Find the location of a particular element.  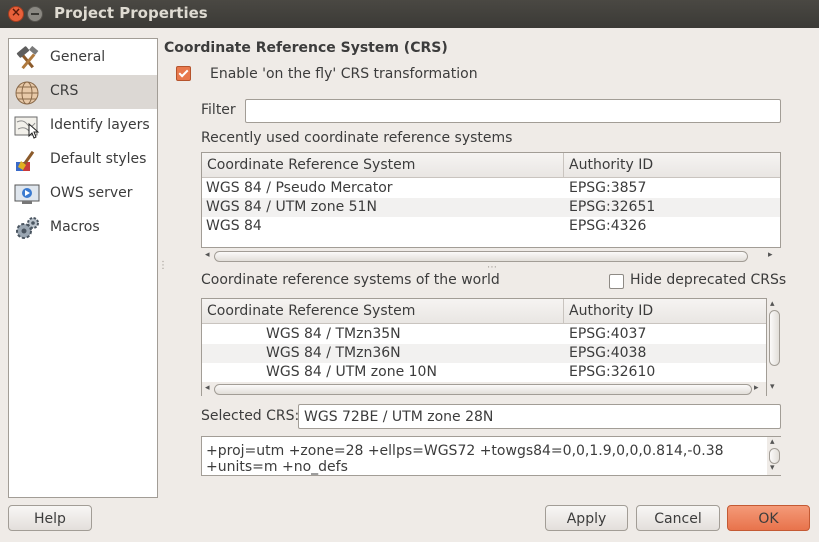

recent-hscrollbar: ◂ ▸ is located at coordinates (491, 256).